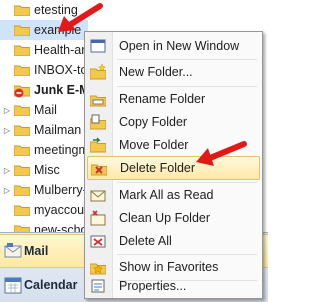  I want to click on menu-item-open-in-new-window: Open in New Window, so click(172, 46).